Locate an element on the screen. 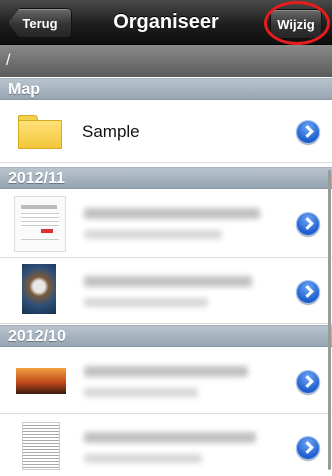 This screenshot has height=476, width=332. navigation-bar: Terug Organiseer Wijzig is located at coordinates (166, 22).